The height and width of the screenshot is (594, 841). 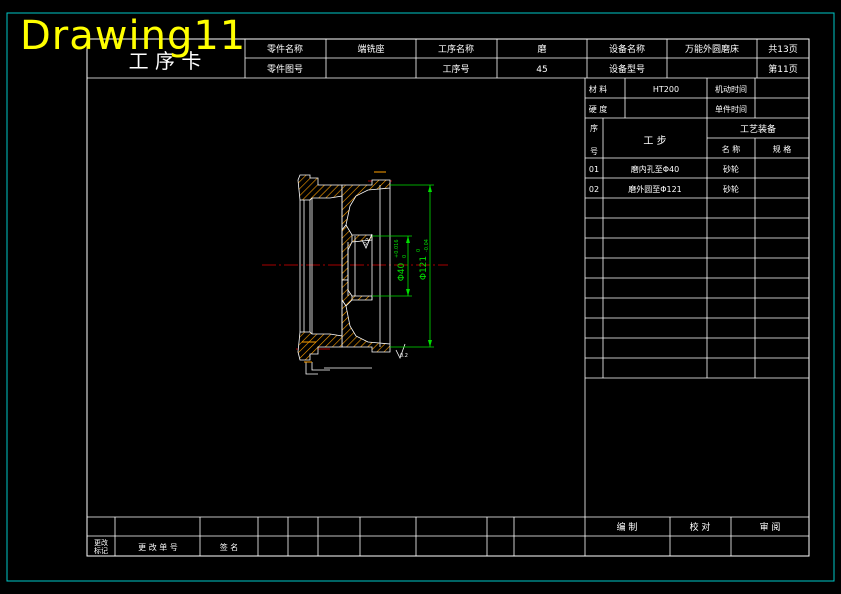 I want to click on tool-name-label: 名 称, so click(x=731, y=149).